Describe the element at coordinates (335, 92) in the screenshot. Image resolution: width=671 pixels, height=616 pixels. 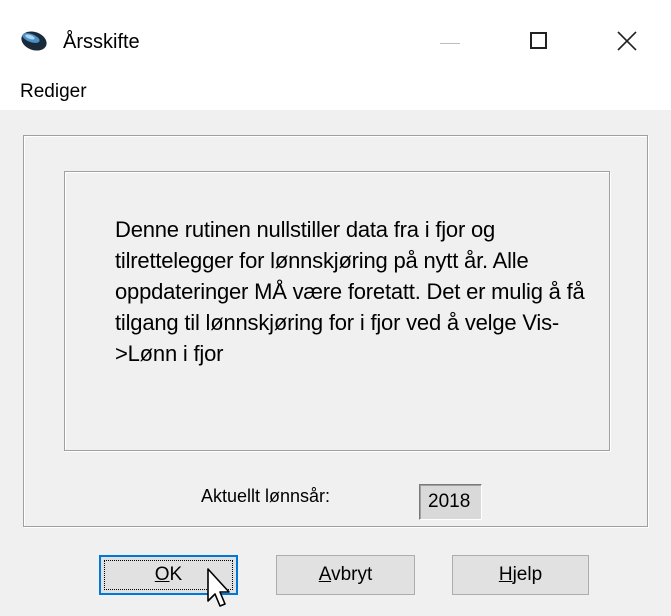
I see `menu-bar: Rediger` at that location.